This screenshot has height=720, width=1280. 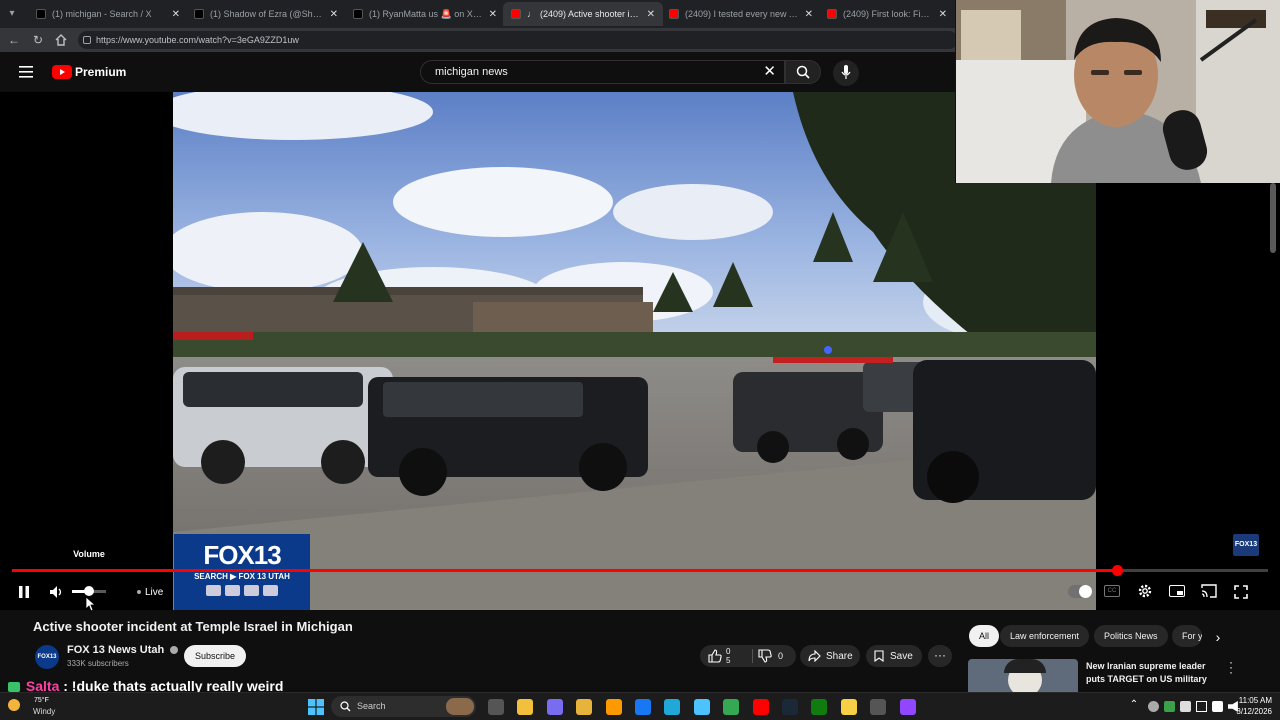 I want to click on progress-scrubber-knob, so click(x=1118, y=570).